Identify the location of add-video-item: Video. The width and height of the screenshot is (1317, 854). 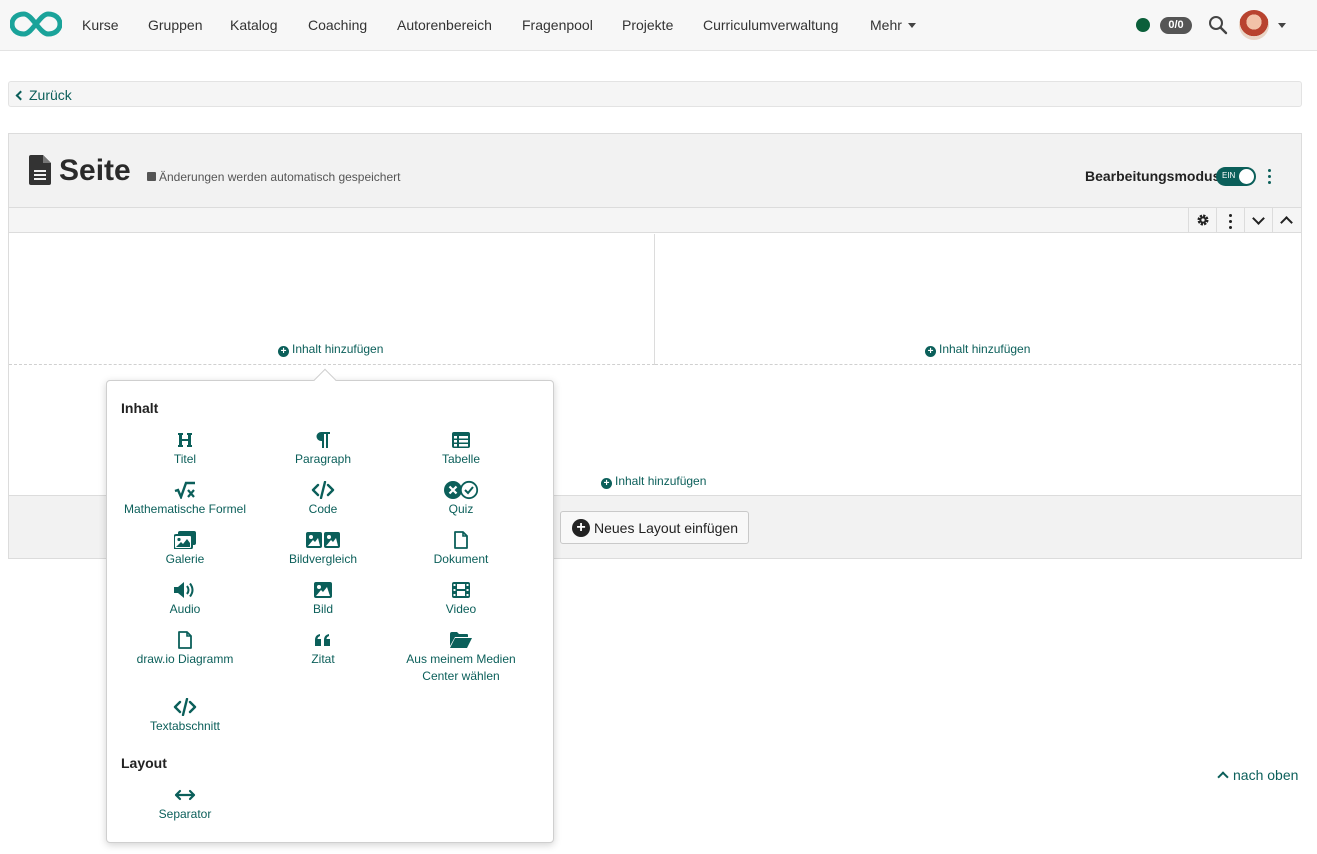
(461, 598).